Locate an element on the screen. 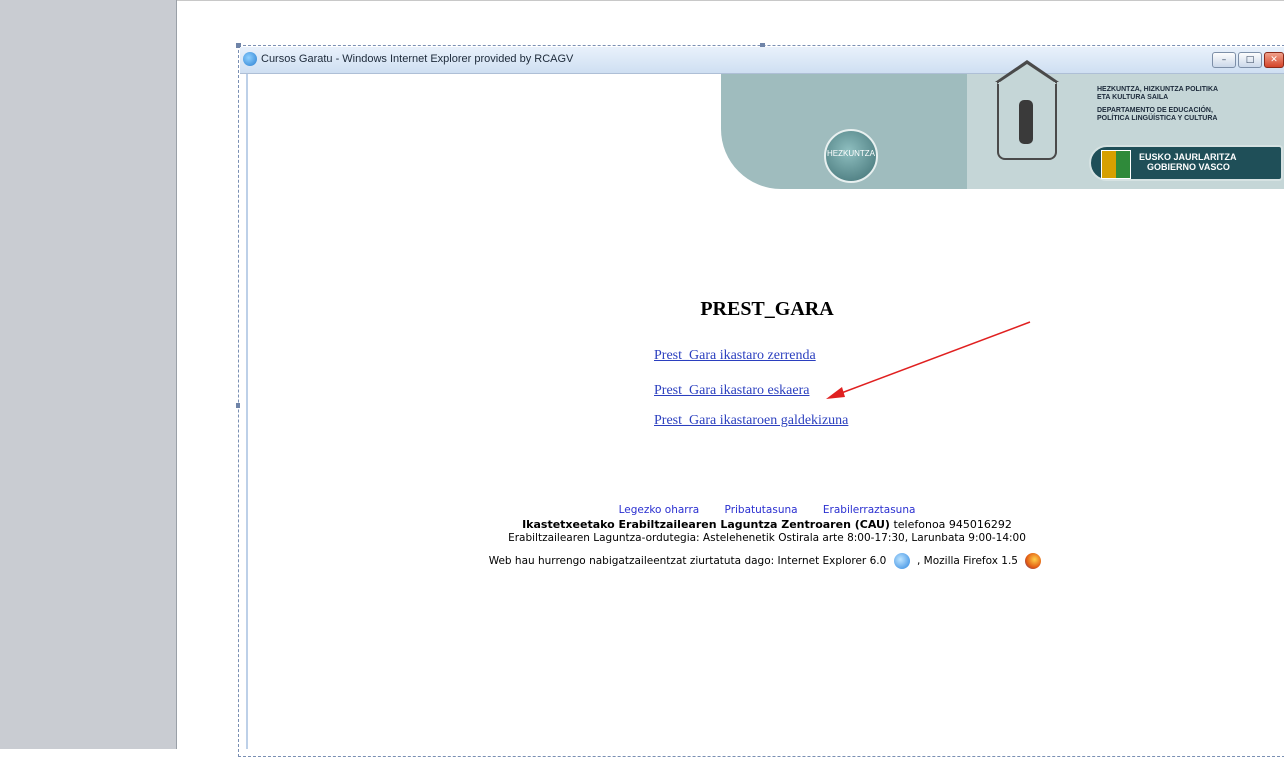 The width and height of the screenshot is (1284, 757). dept-eu-line-2: ETA KULTURA SAILA is located at coordinates (1133, 97).